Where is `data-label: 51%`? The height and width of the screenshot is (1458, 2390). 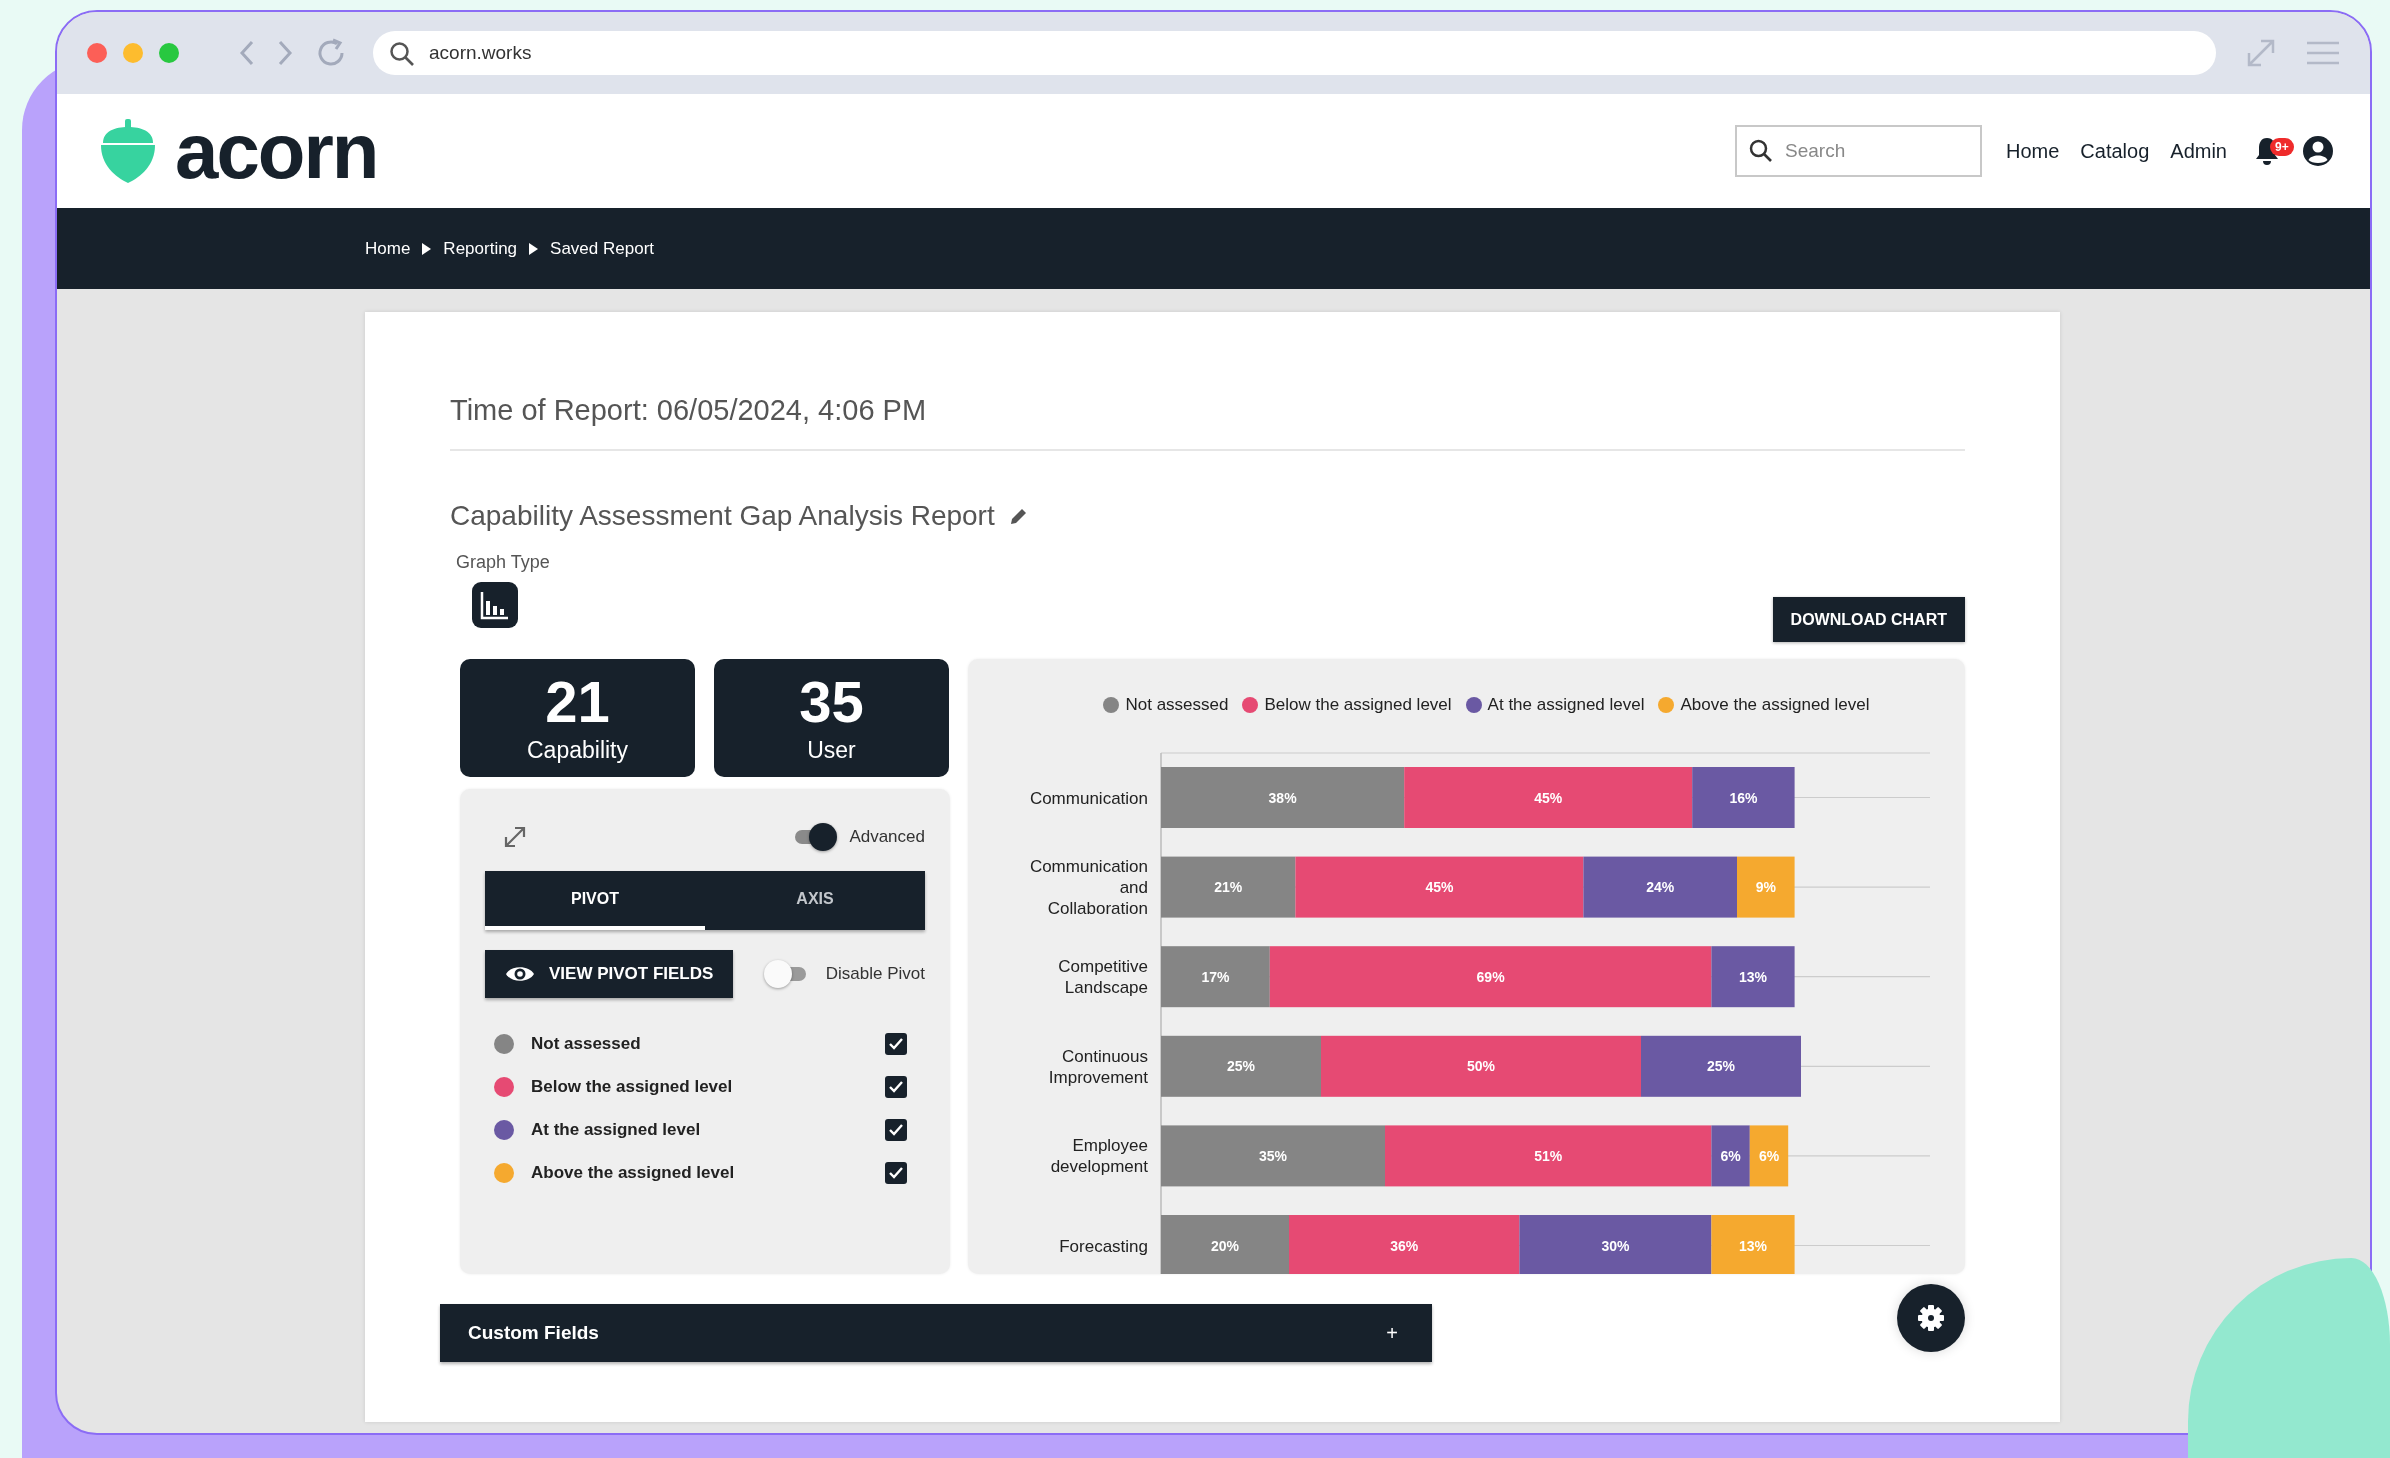 data-label: 51% is located at coordinates (1548, 1155).